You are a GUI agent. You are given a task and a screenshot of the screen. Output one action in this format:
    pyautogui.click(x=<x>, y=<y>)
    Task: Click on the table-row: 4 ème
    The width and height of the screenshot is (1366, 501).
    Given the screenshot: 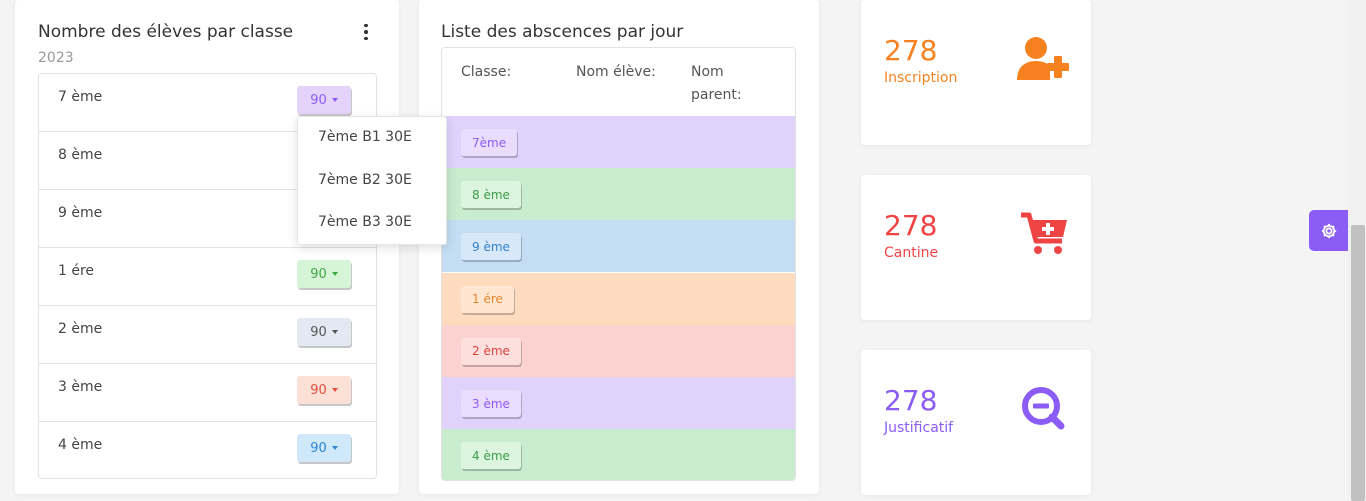 What is the action you would take?
    pyautogui.click(x=618, y=454)
    